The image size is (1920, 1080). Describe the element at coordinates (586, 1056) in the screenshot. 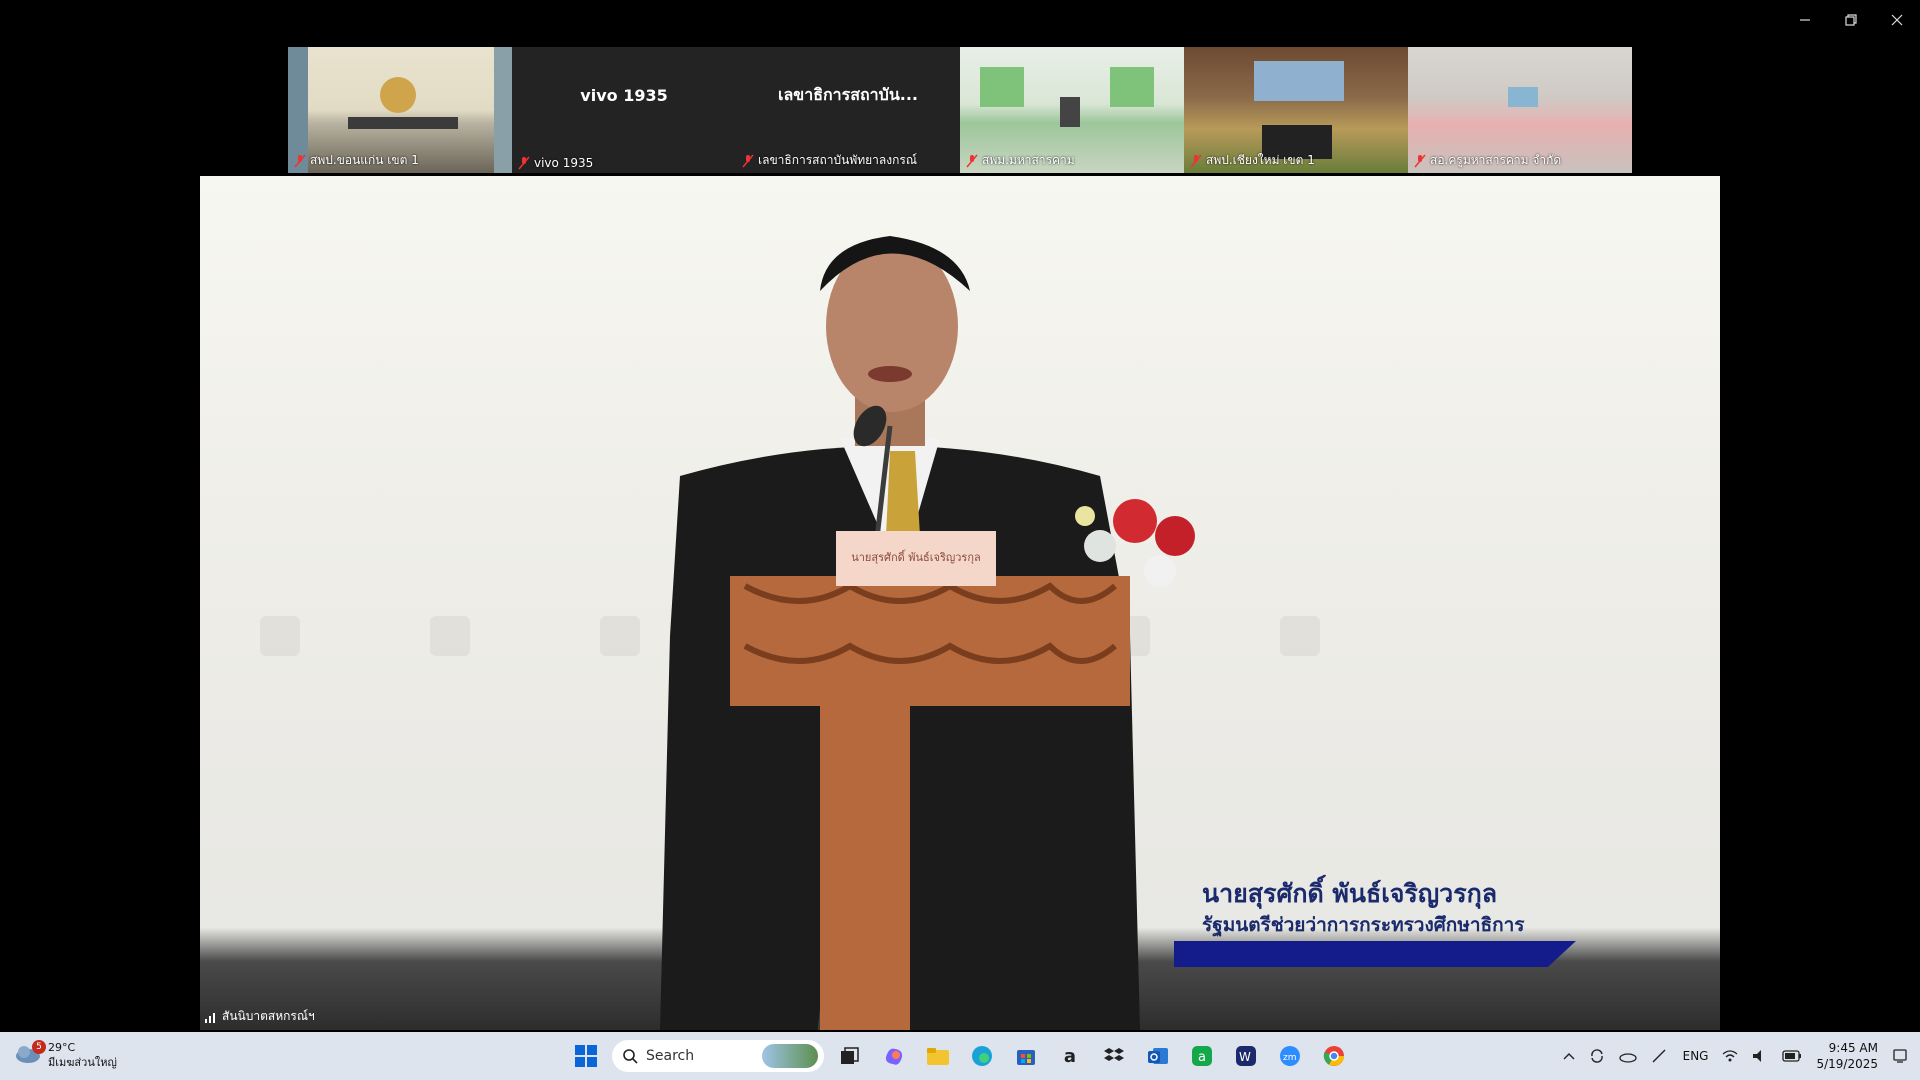

I see `windows-start-icon` at that location.